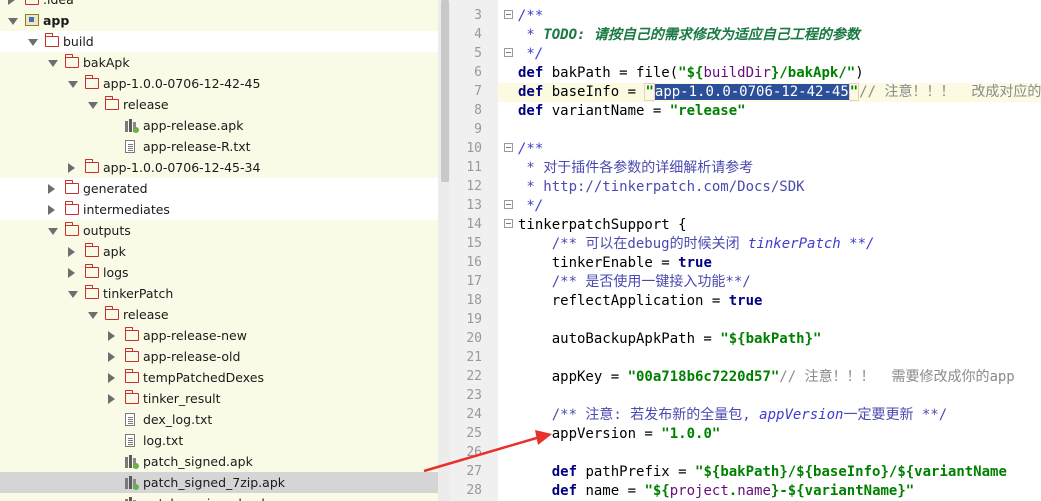  What do you see at coordinates (530, 149) in the screenshot?
I see `code-line-10: /**` at bounding box center [530, 149].